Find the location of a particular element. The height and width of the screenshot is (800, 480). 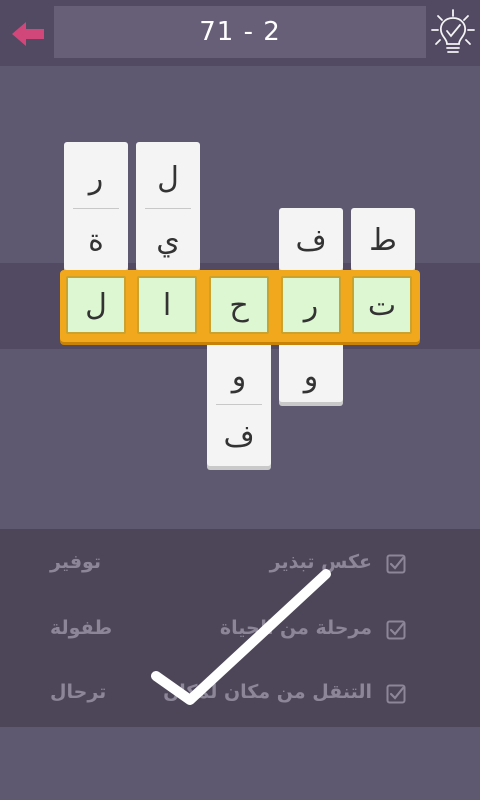

lightbulb-check-icon is located at coordinates (453, 33).